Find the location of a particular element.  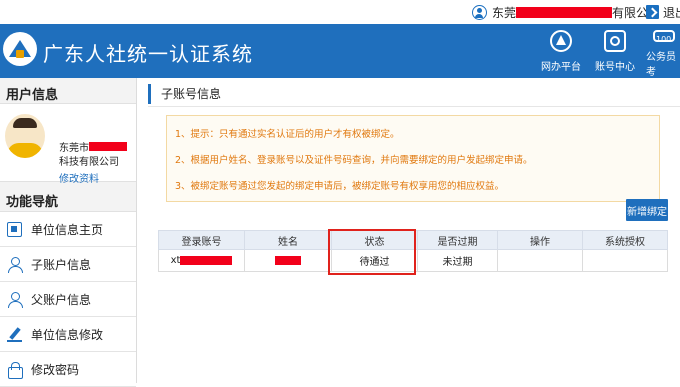

cell-authorization is located at coordinates (625, 260).